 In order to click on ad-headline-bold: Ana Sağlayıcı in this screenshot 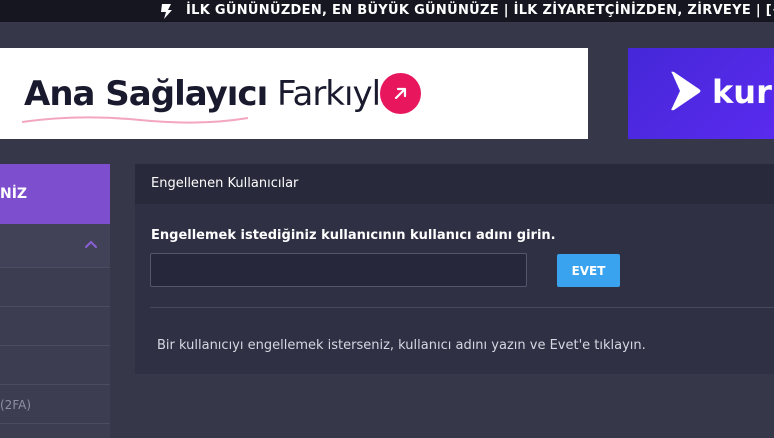, I will do `click(146, 94)`.